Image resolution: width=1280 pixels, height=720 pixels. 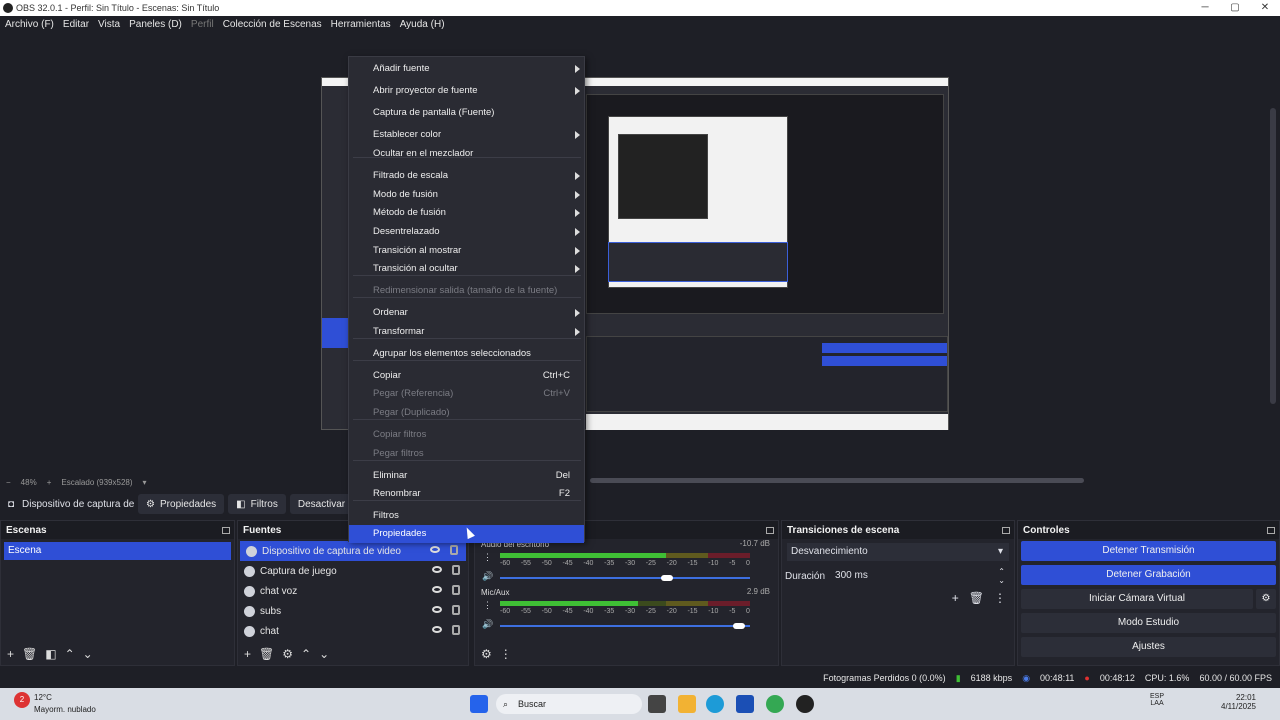 I want to click on menu-ayuda: Ayuda (H), so click(x=422, y=24).